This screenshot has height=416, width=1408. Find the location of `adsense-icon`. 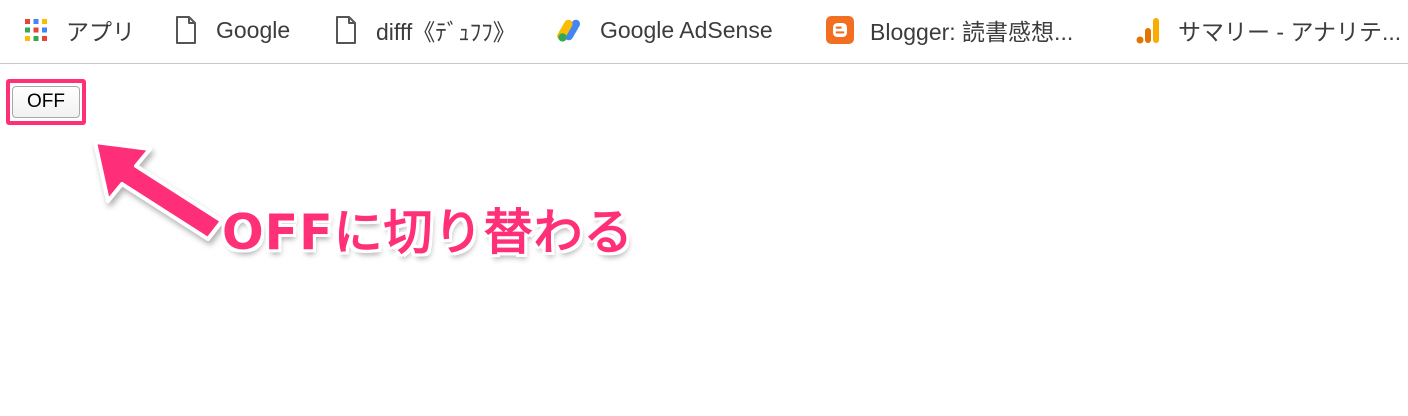

adsense-icon is located at coordinates (570, 30).